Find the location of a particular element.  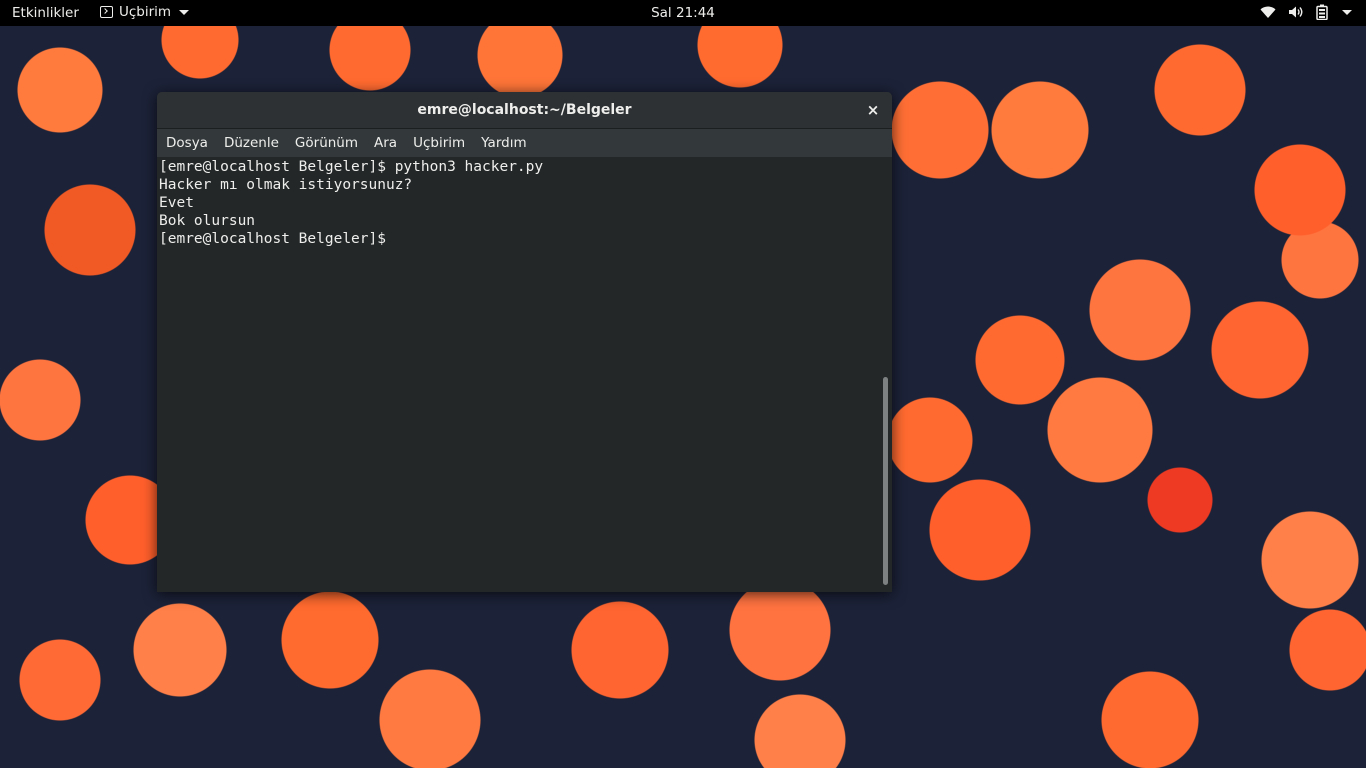

window-titlebar: emre@localhost:~/Belgeler × is located at coordinates (524, 110).